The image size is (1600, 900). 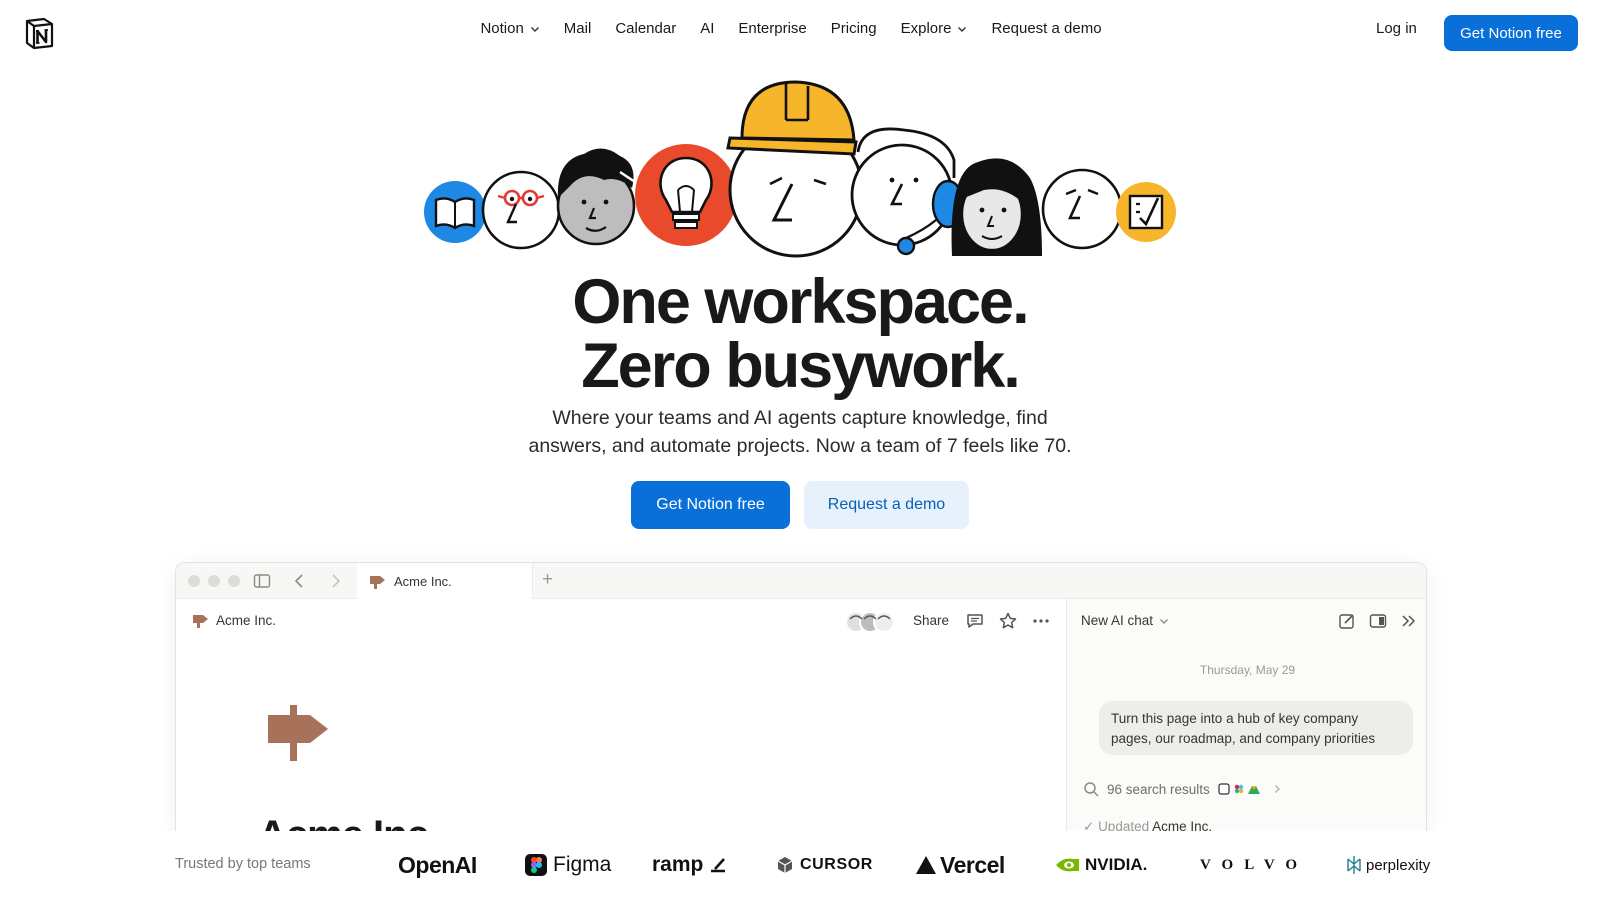 I want to click on collapse-panel-icon, so click(x=1409, y=621).